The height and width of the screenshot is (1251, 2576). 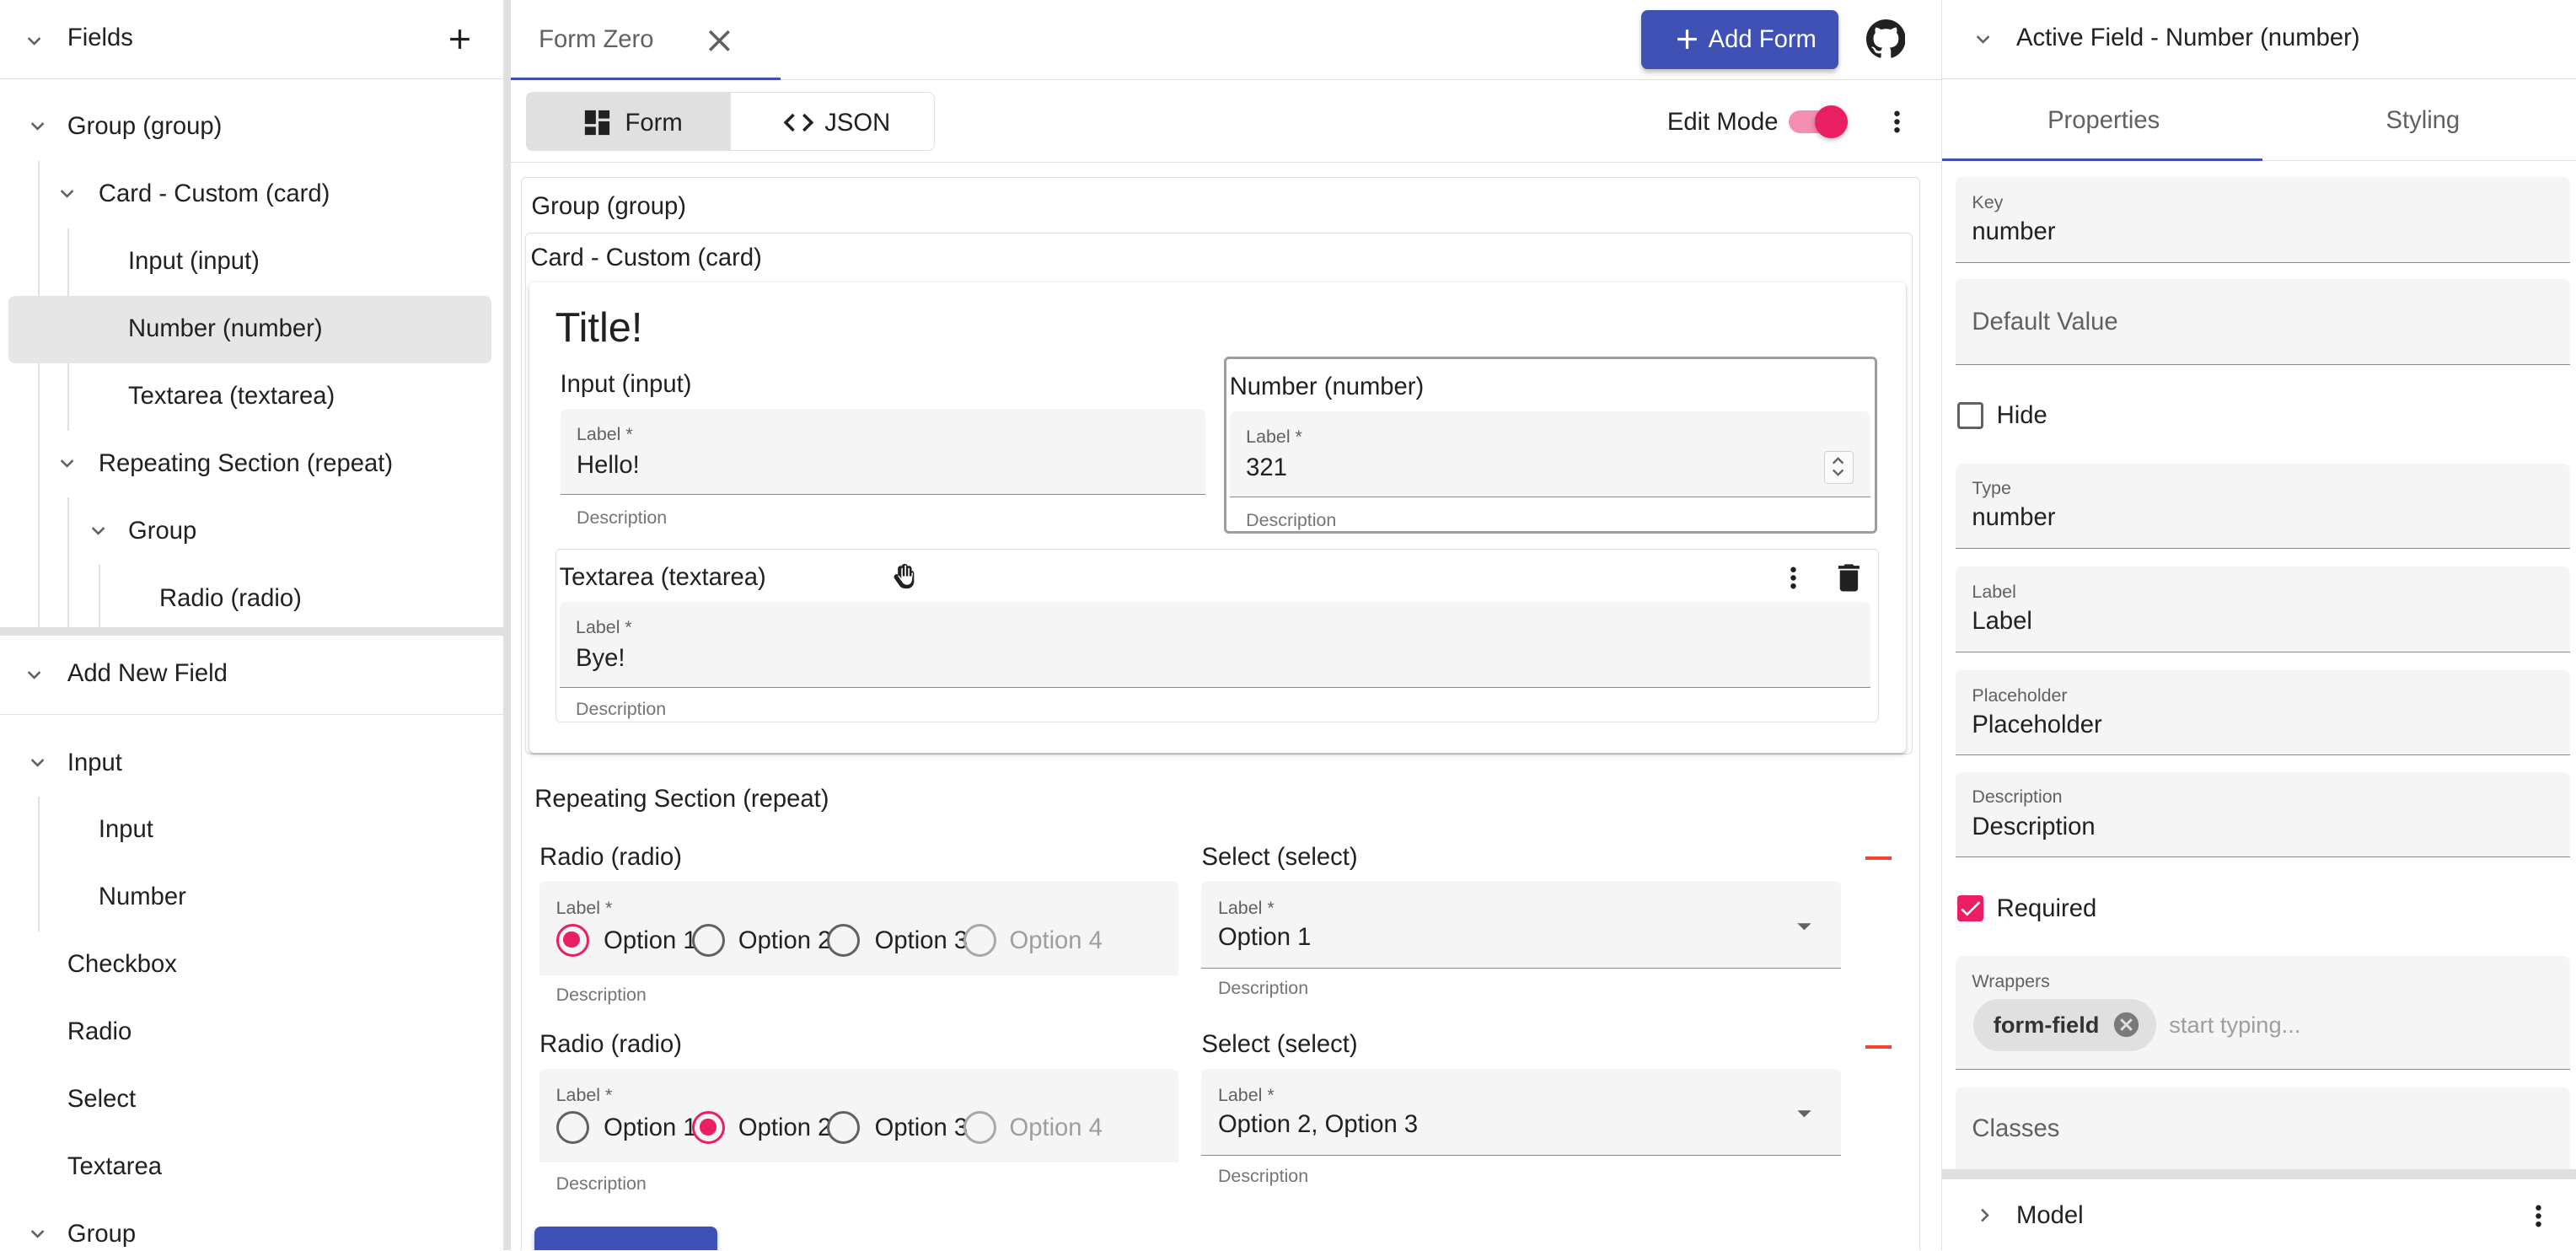 What do you see at coordinates (2262, 506) in the screenshot?
I see `type-field: Type number` at bounding box center [2262, 506].